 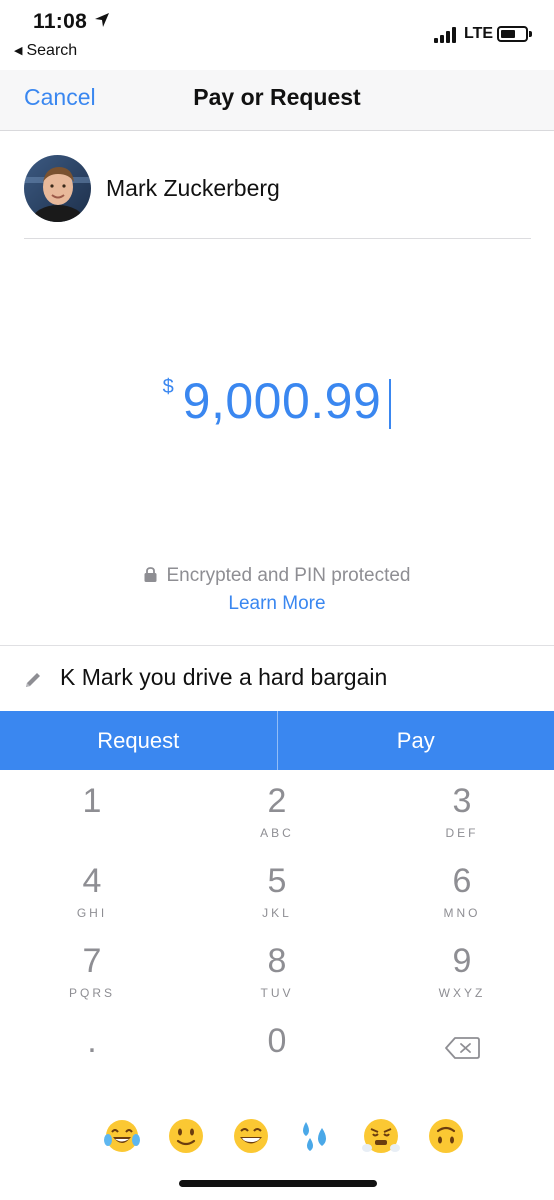 What do you see at coordinates (52, 50) in the screenshot?
I see `back-app-label: Search` at bounding box center [52, 50].